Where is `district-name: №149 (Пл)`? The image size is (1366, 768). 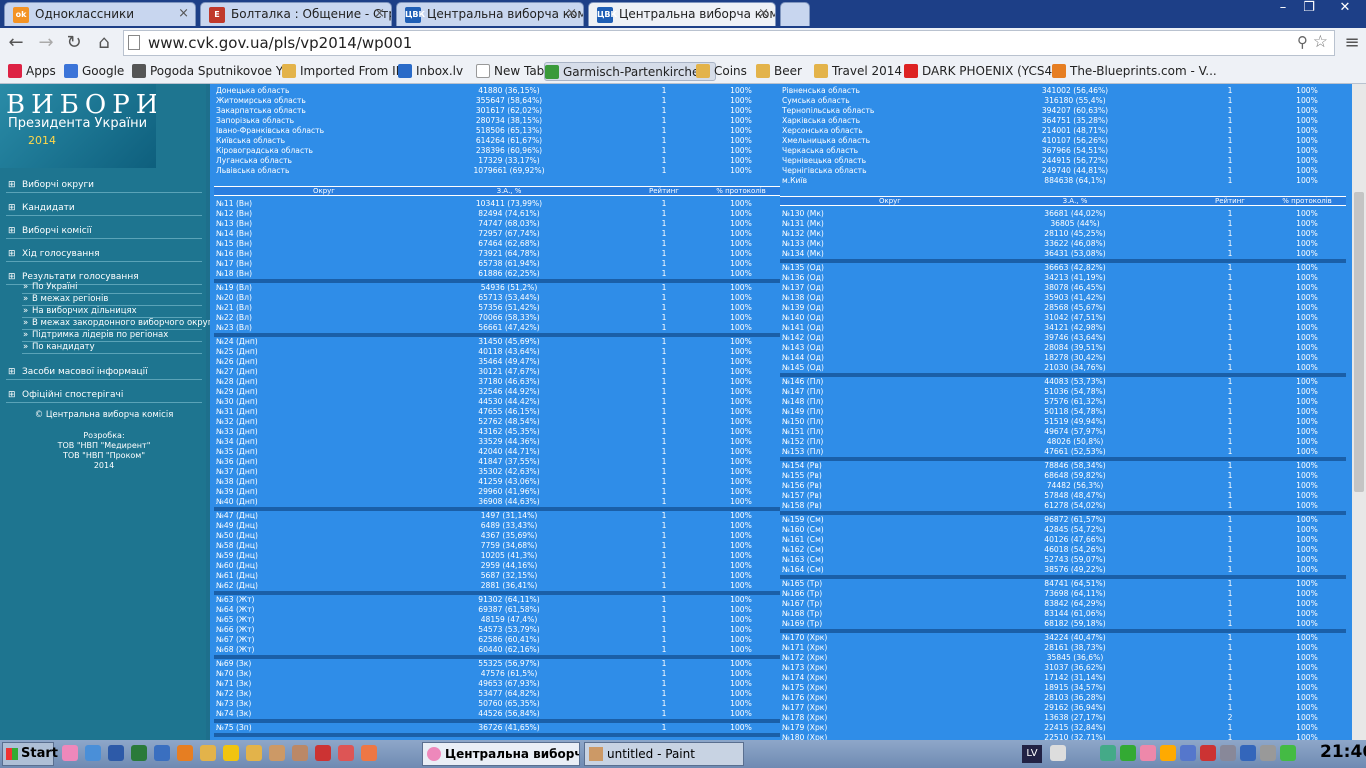
district-name: №149 (Пл) is located at coordinates (802, 412).